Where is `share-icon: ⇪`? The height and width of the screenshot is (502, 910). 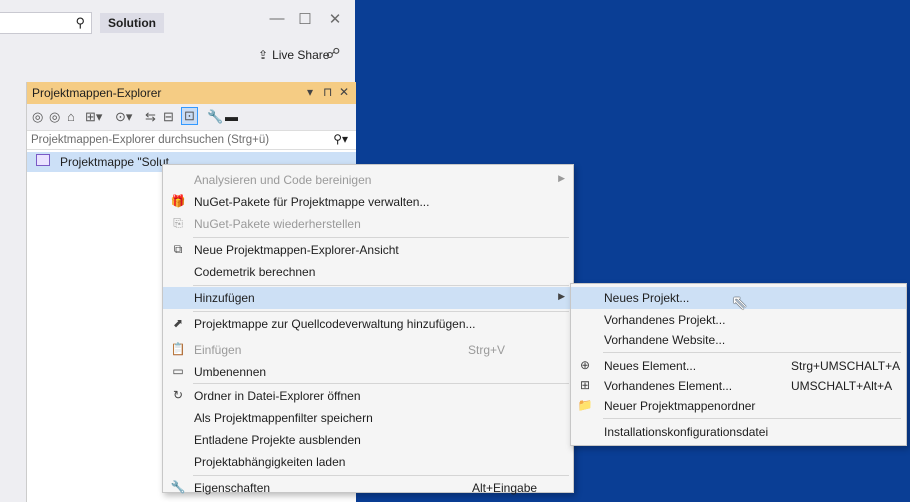
share-icon: ⇪ is located at coordinates (263, 55).